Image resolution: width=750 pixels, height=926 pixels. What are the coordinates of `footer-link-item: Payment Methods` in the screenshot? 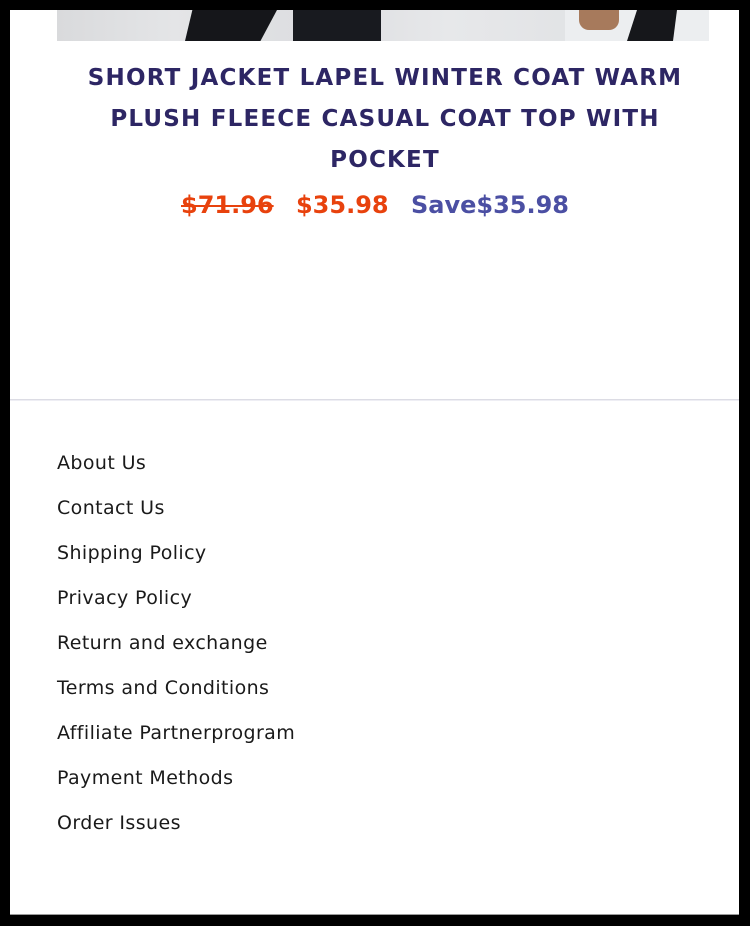 It's located at (176, 784).